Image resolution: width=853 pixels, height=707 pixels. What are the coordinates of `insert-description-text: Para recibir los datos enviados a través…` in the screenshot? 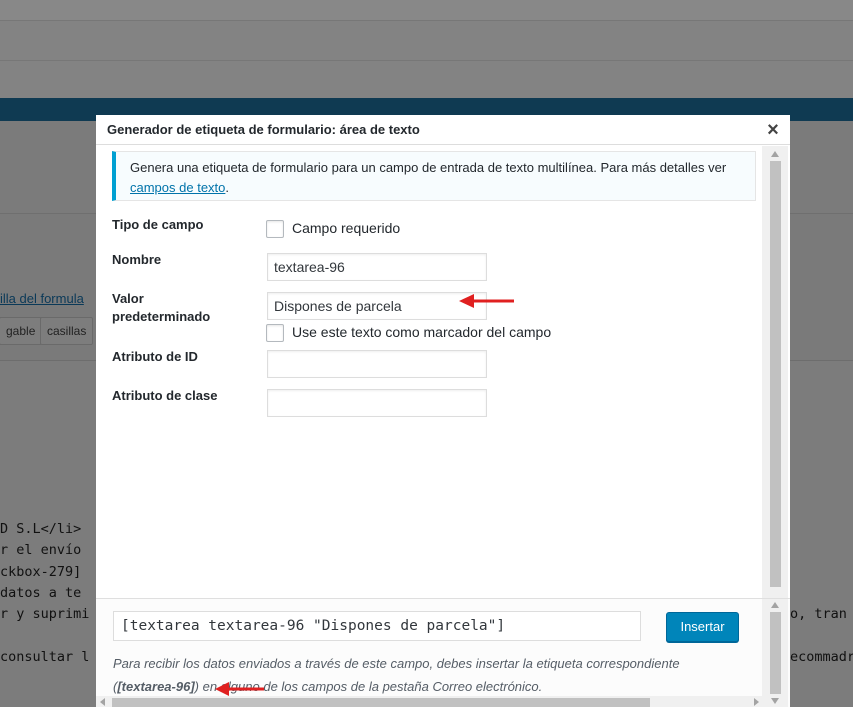 It's located at (396, 663).